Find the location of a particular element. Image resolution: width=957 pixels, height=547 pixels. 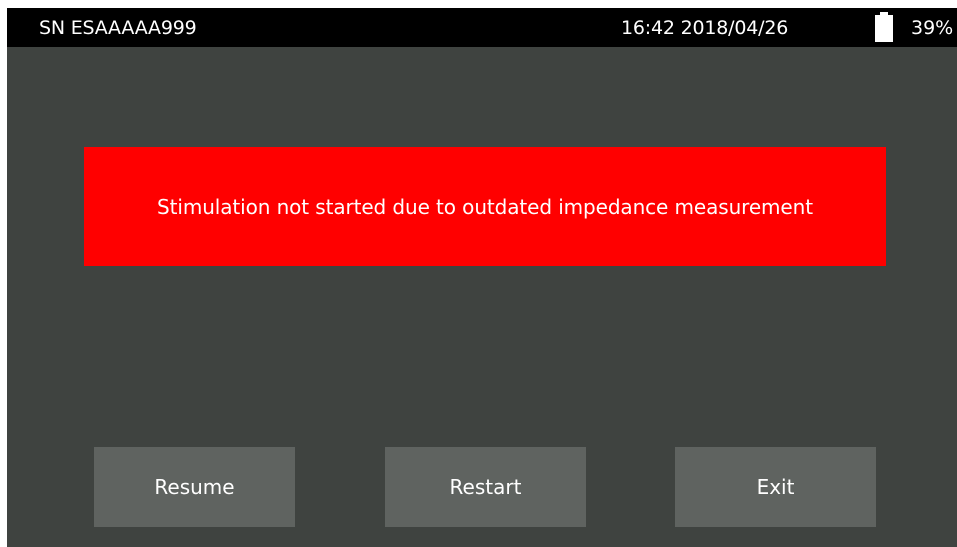

resume-button-label: Resume is located at coordinates (194, 487).